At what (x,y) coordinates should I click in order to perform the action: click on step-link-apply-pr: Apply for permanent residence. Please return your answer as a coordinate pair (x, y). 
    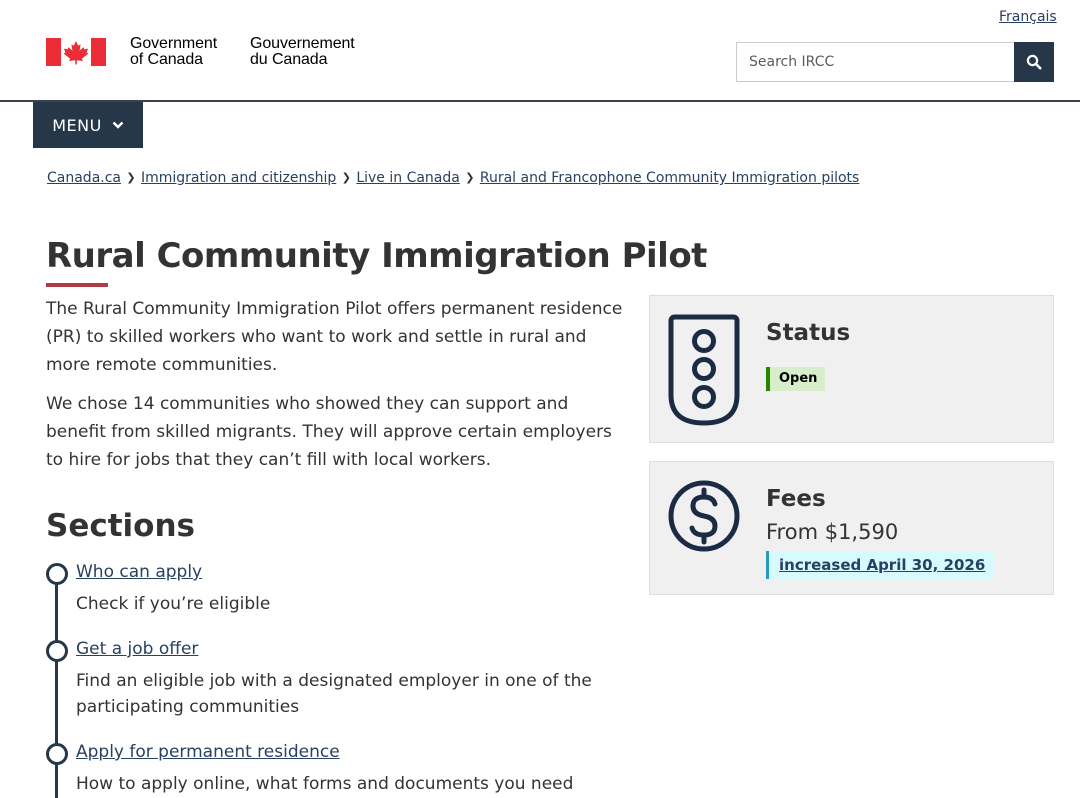
    Looking at the image, I should click on (208, 752).